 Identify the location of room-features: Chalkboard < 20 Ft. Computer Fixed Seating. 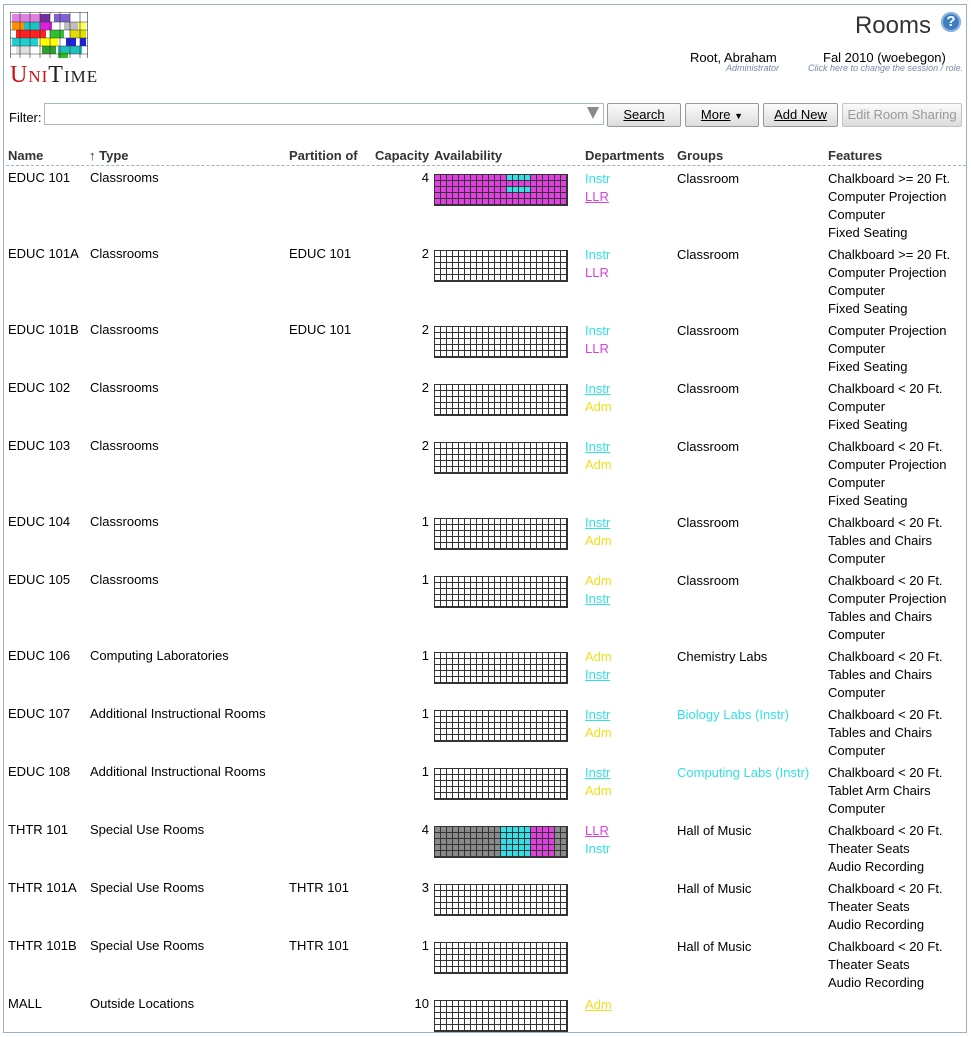
(885, 407).